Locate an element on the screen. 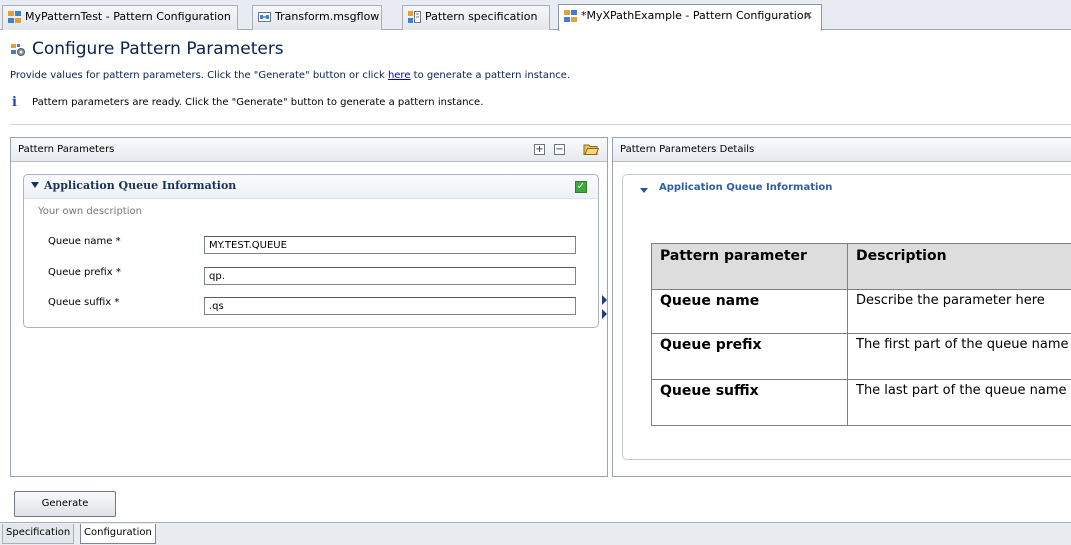 This screenshot has height=545, width=1071. pane-title: Pattern Parameters is located at coordinates (66, 149).